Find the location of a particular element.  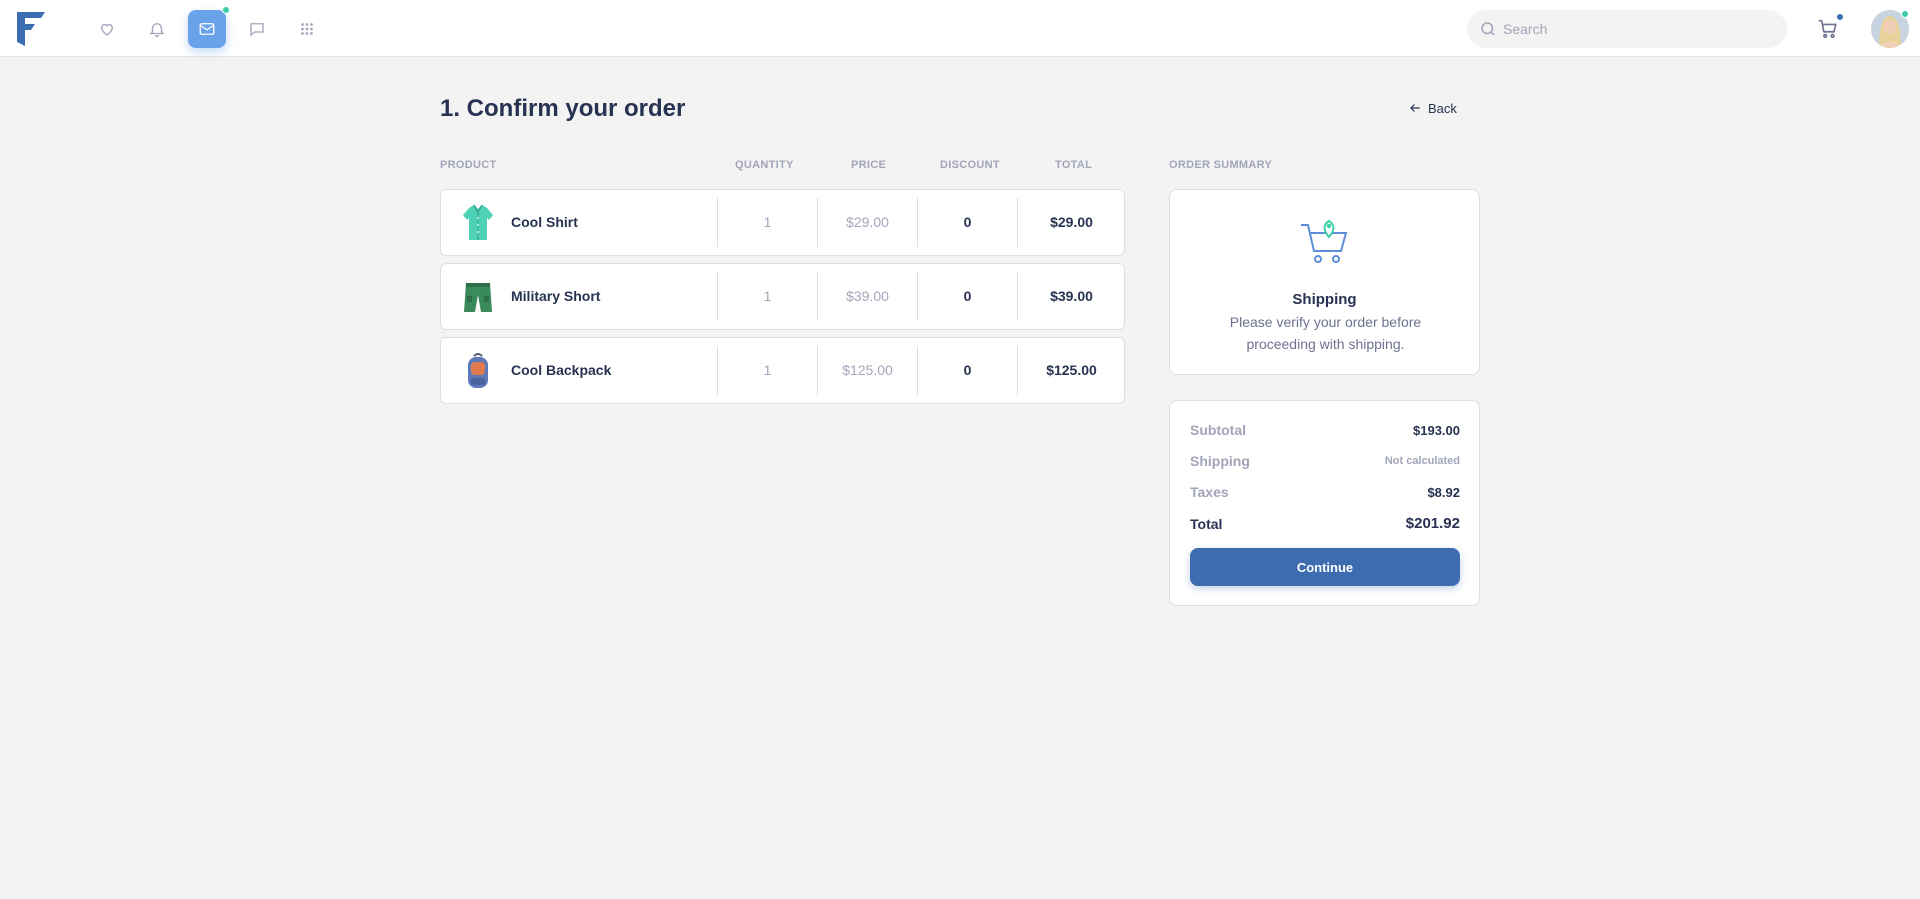

price-value: $125.00 is located at coordinates (867, 370).